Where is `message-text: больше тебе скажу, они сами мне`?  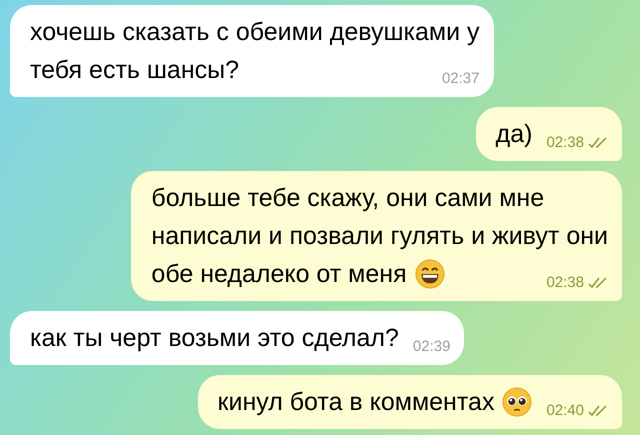 message-text: больше тебе скажу, они сами мне is located at coordinates (347, 198).